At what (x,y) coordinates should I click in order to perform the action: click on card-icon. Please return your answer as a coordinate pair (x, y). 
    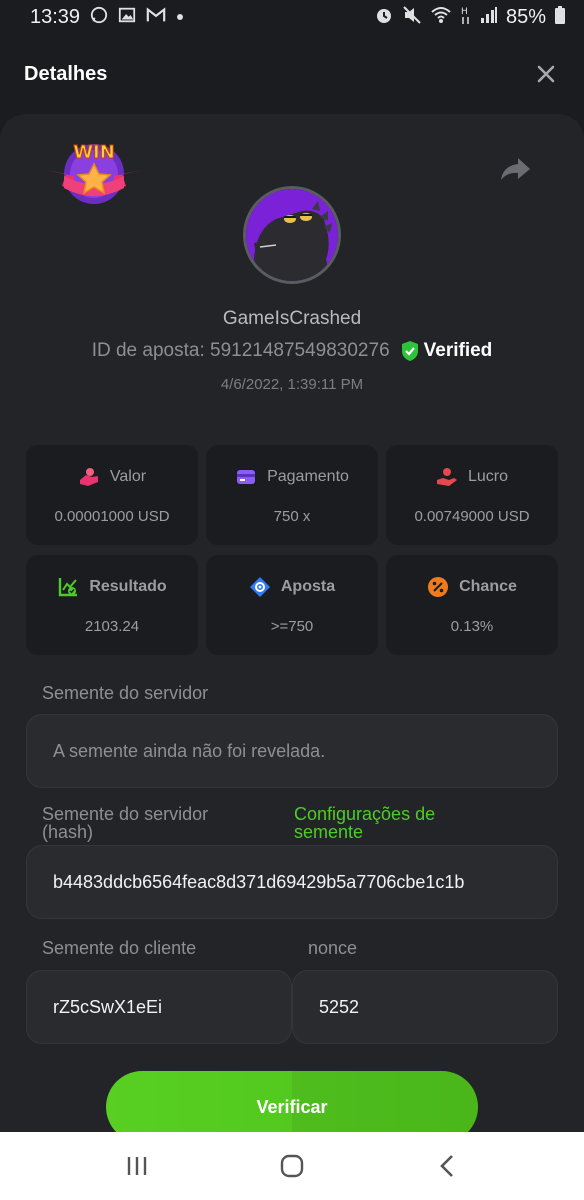
    Looking at the image, I should click on (246, 476).